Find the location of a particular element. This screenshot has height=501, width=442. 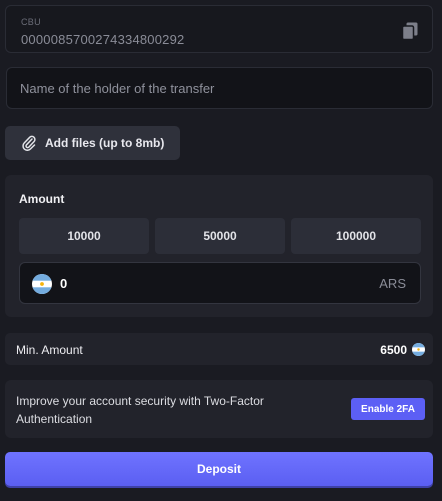

amount-field: ARS is located at coordinates (220, 283).